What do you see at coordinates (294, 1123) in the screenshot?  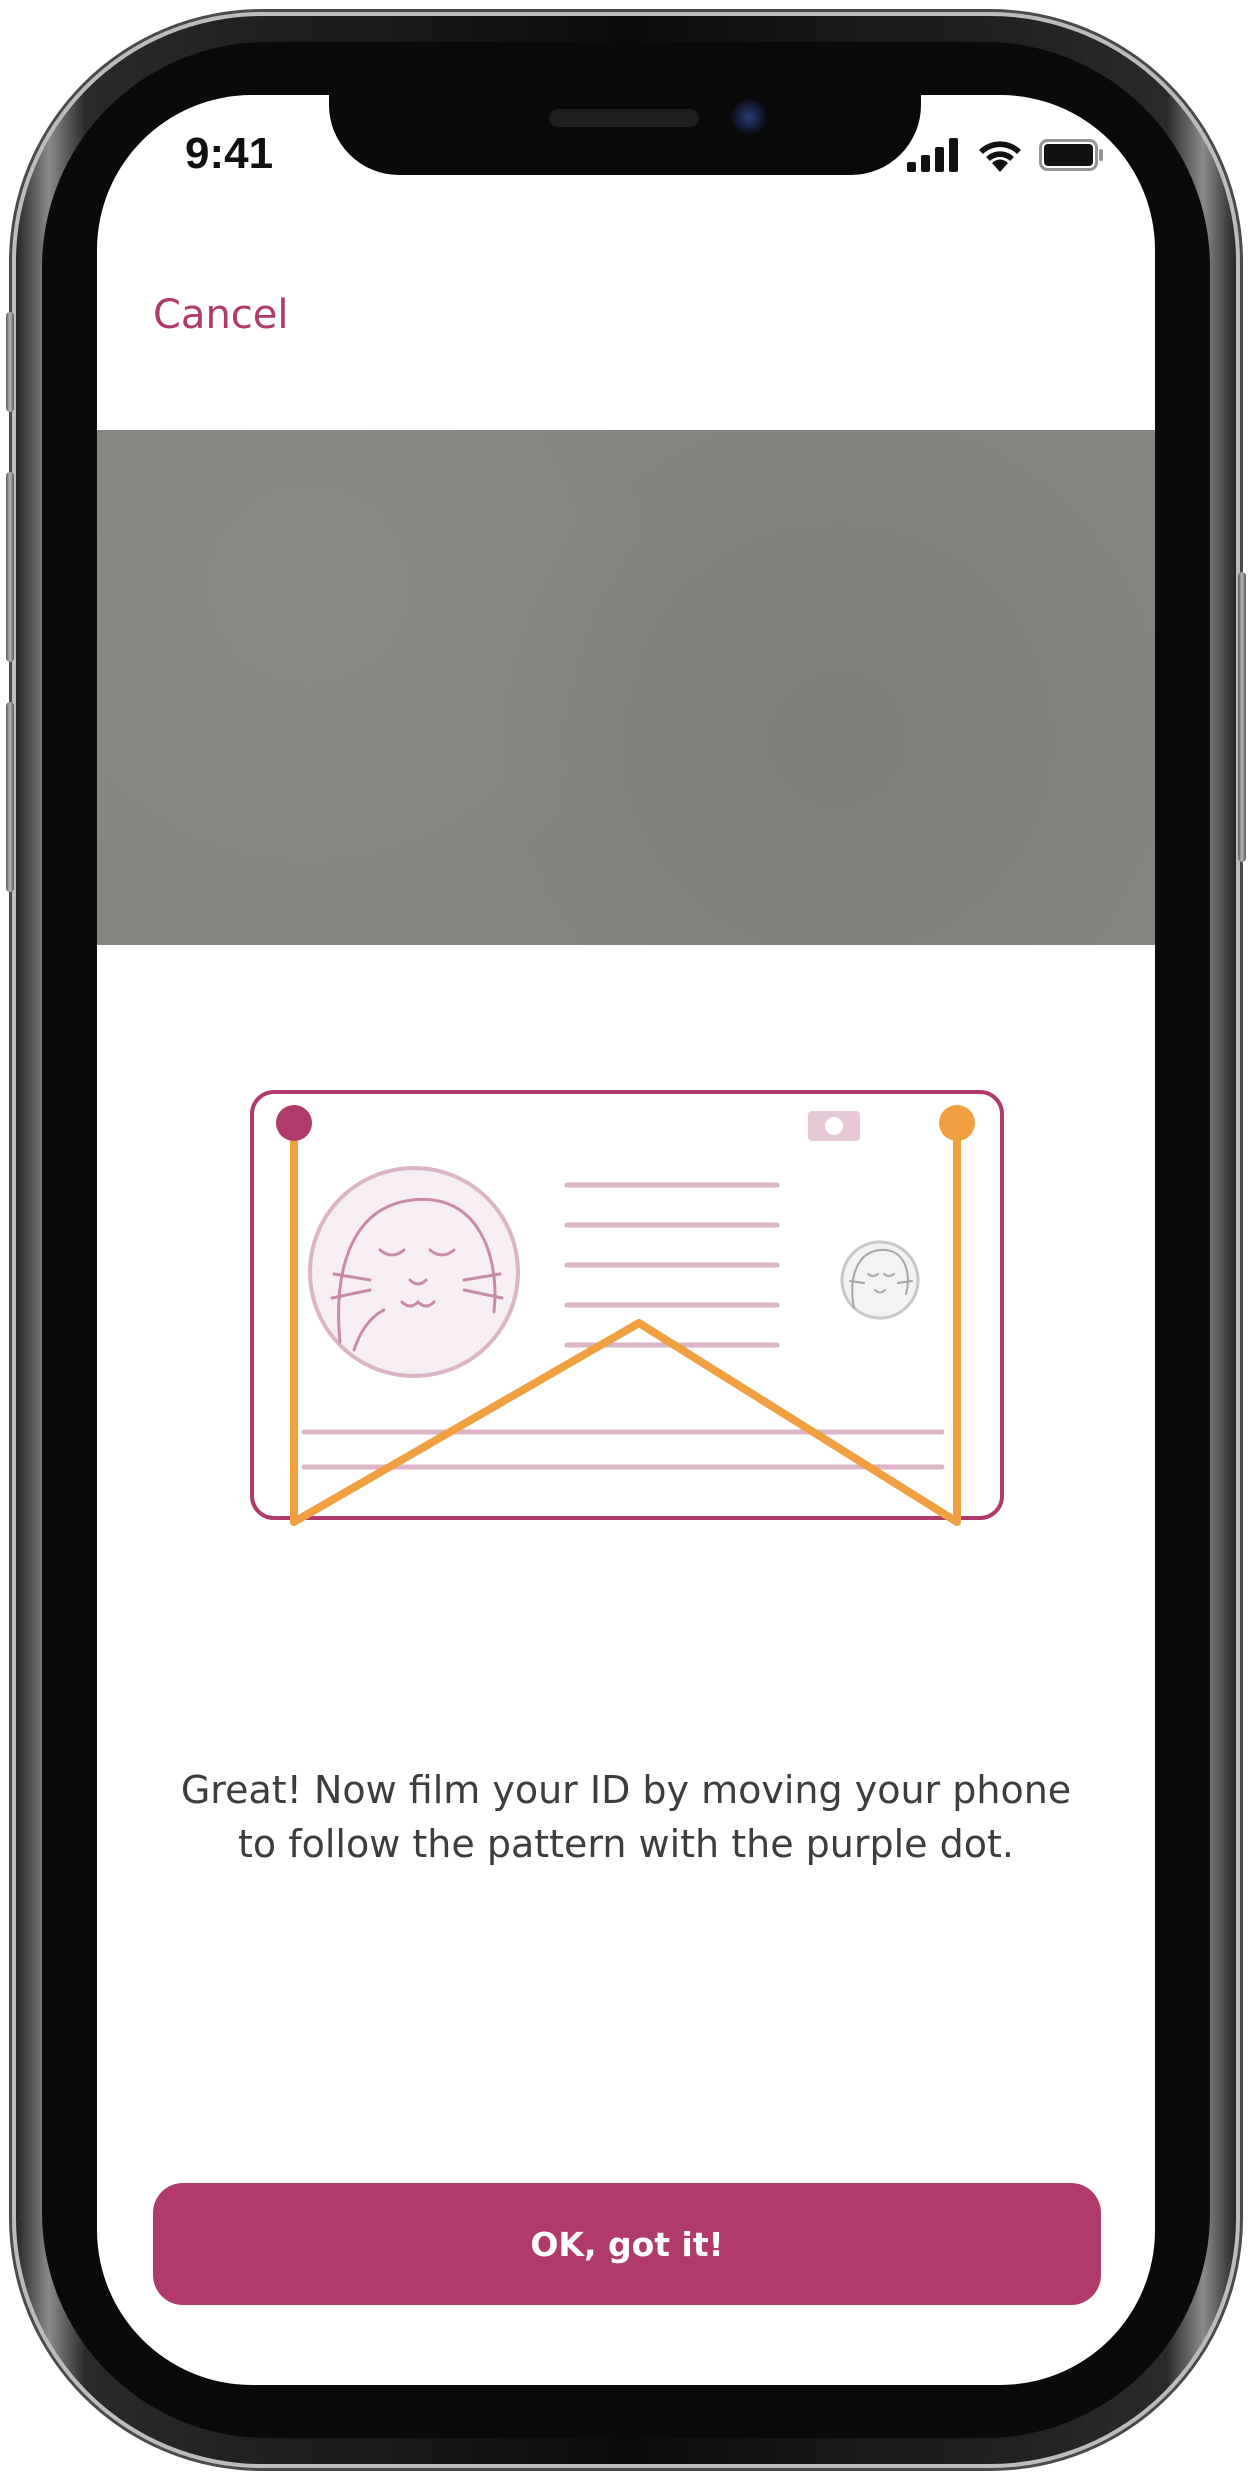 I see `purple-dot-icon` at bounding box center [294, 1123].